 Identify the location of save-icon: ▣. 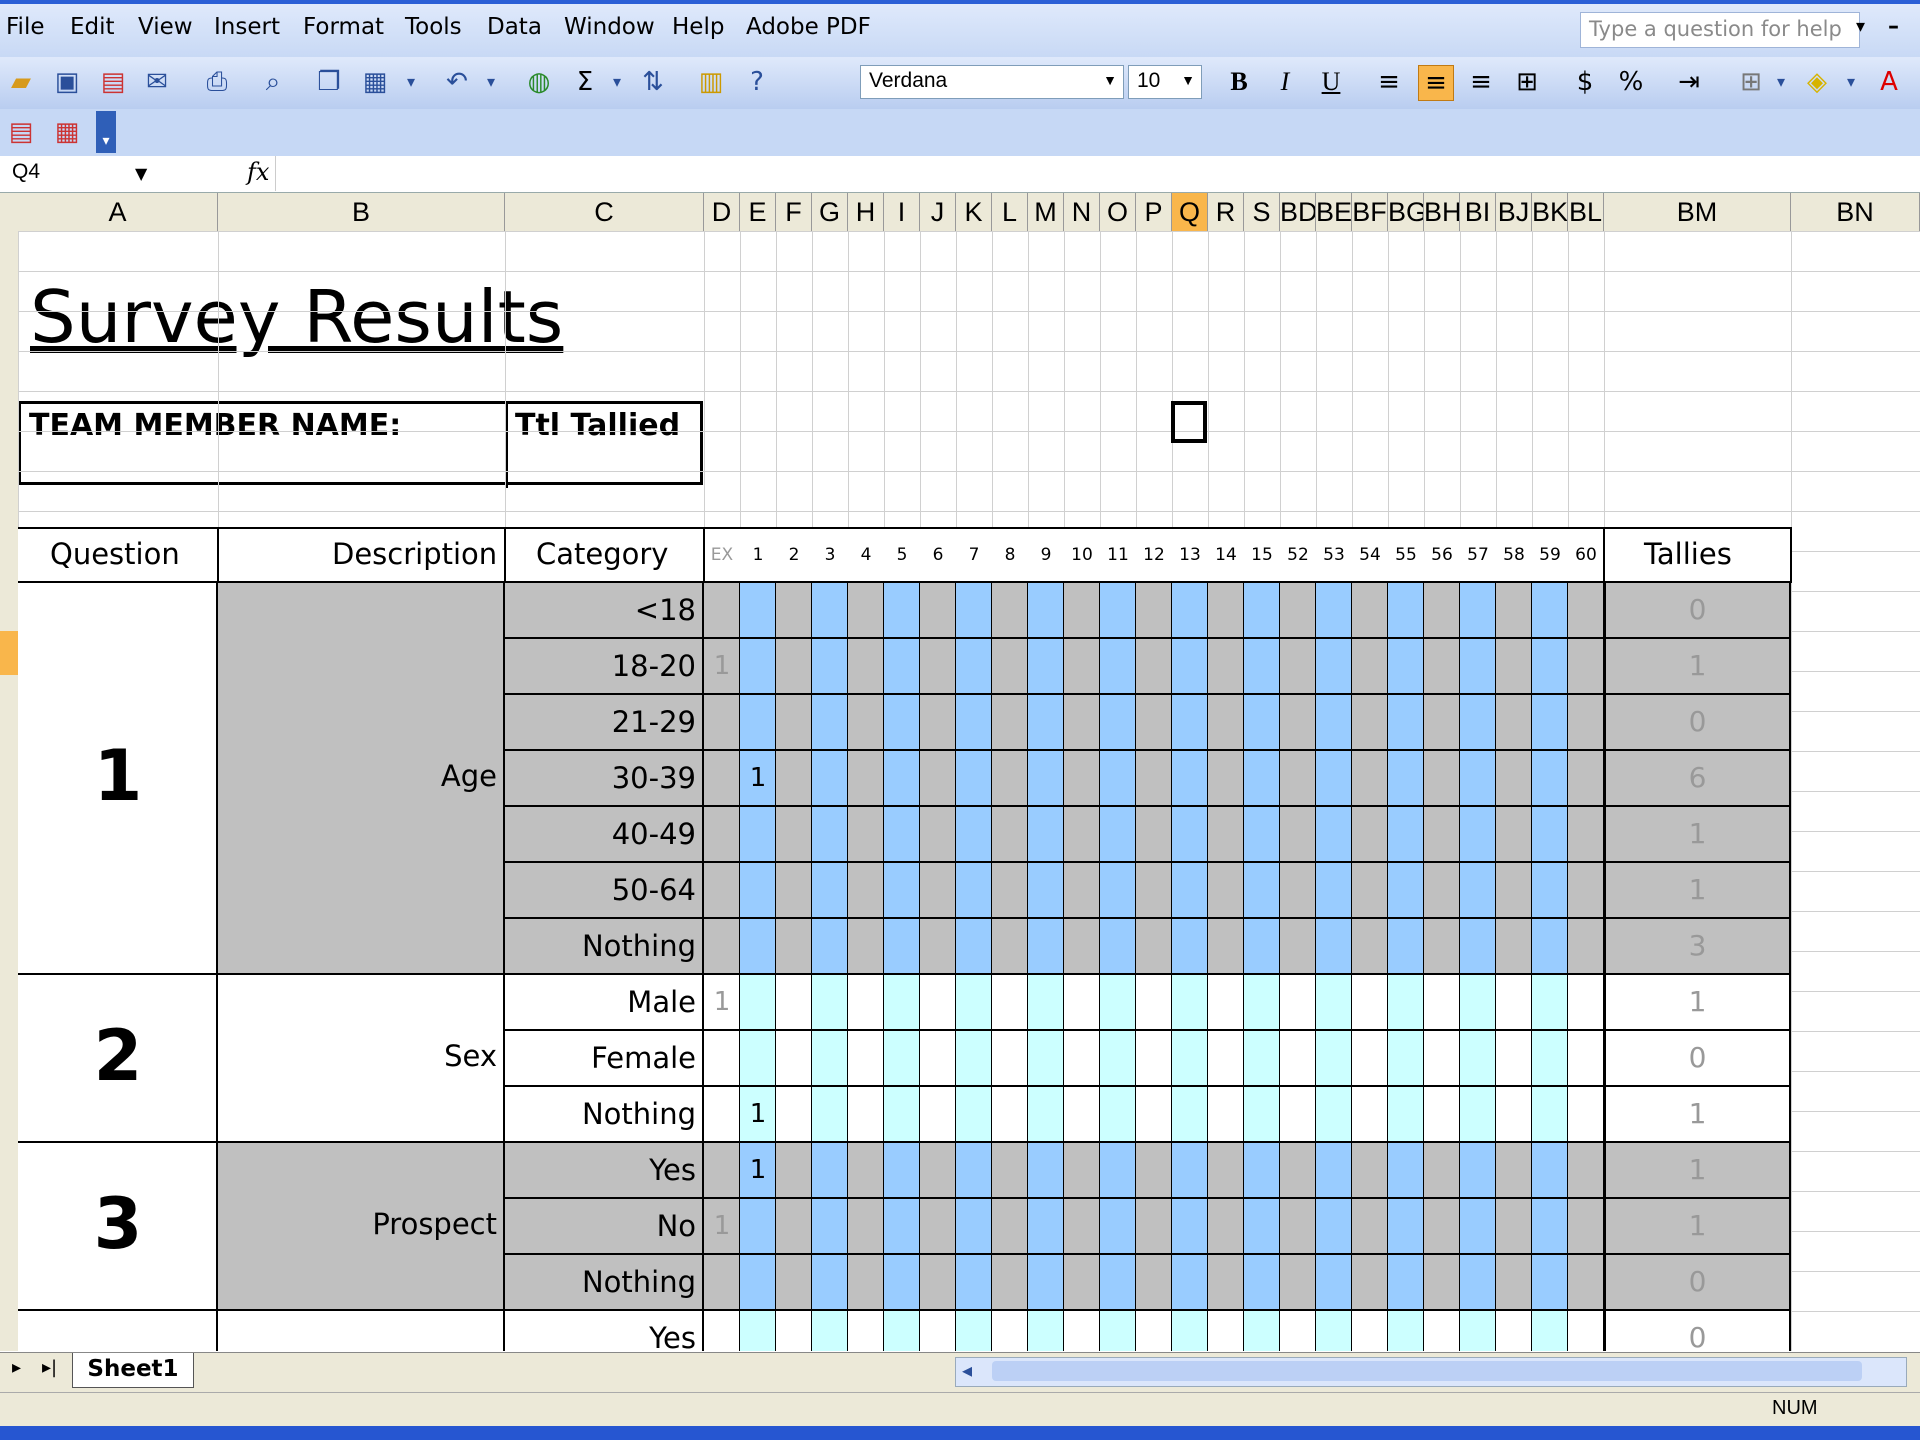
(67, 82).